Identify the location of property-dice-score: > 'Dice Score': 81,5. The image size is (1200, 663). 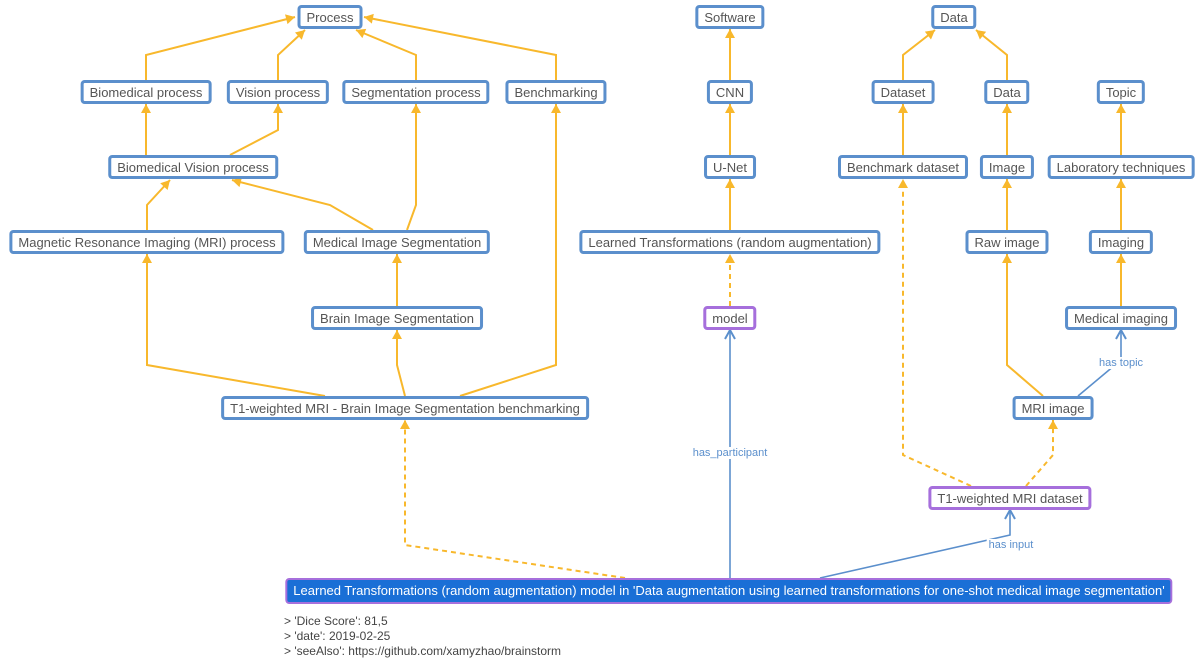
(336, 621).